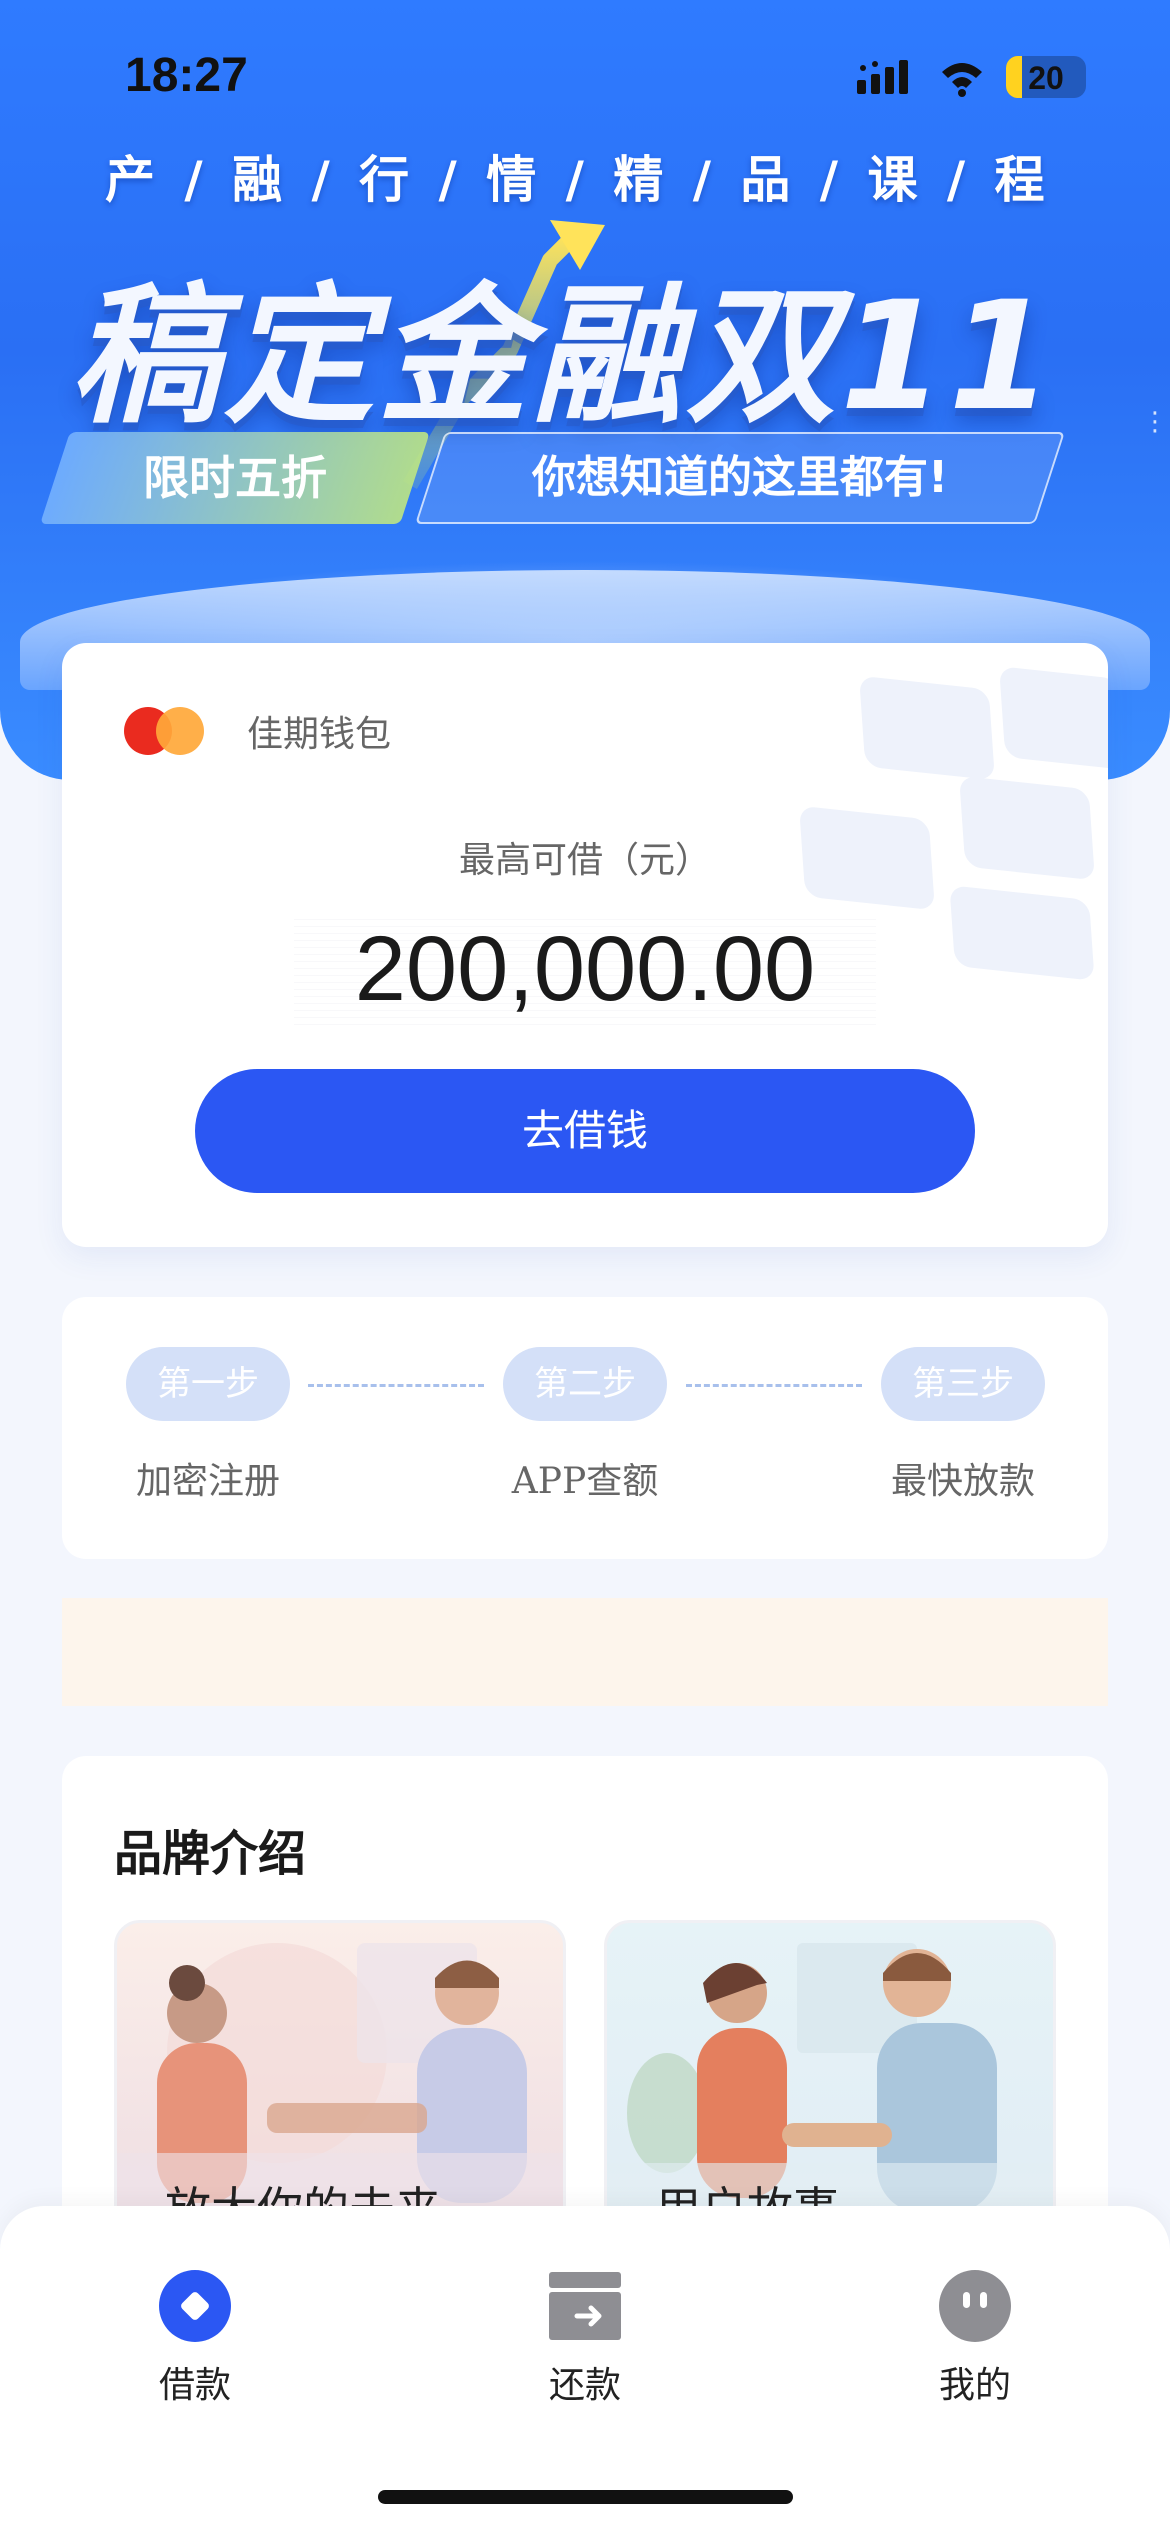 The image size is (1170, 2532). I want to click on limit-amount: 200,000.00, so click(585, 969).